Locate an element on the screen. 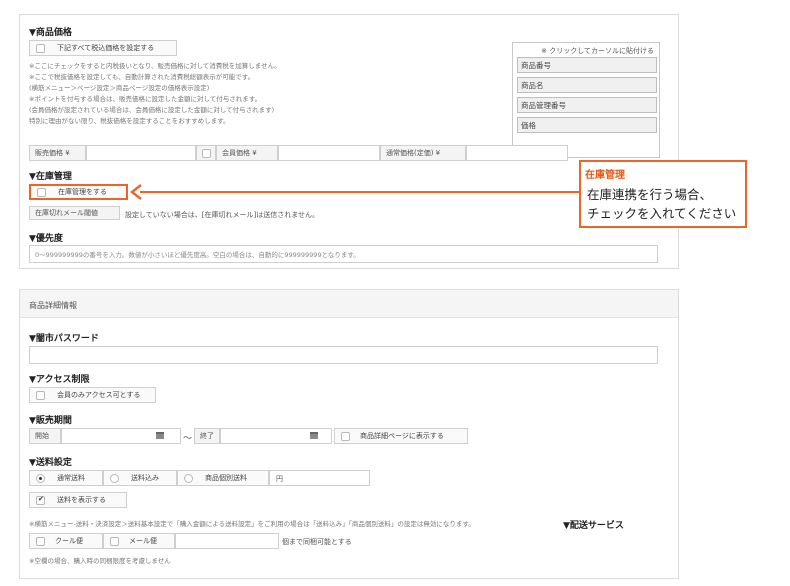 The height and width of the screenshot is (586, 790). price-note-1: ※ここにチェックをすると内税扱いとなり、販売価格に対して消費税を加算しません。 is located at coordinates (155, 66).